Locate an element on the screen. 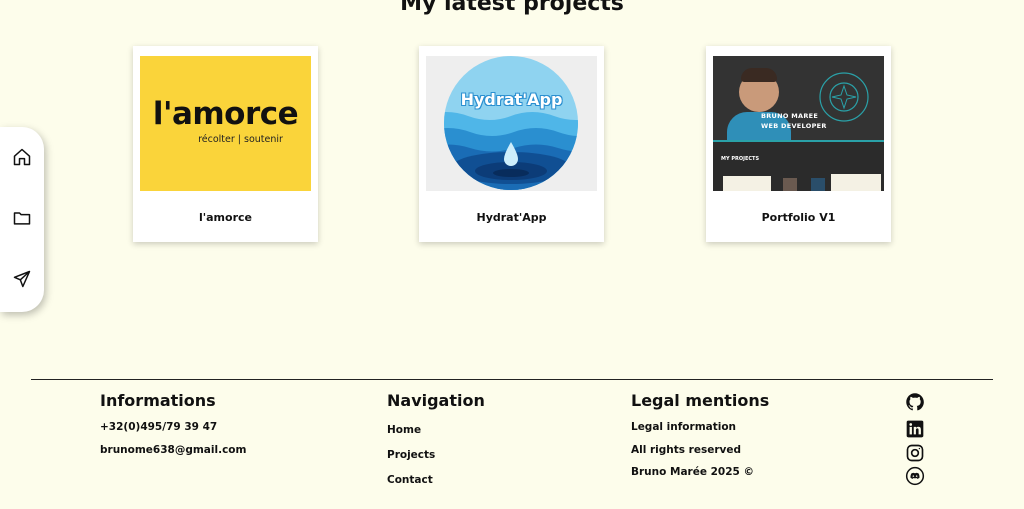 The height and width of the screenshot is (509, 1024). instagram-icon is located at coordinates (915, 453).